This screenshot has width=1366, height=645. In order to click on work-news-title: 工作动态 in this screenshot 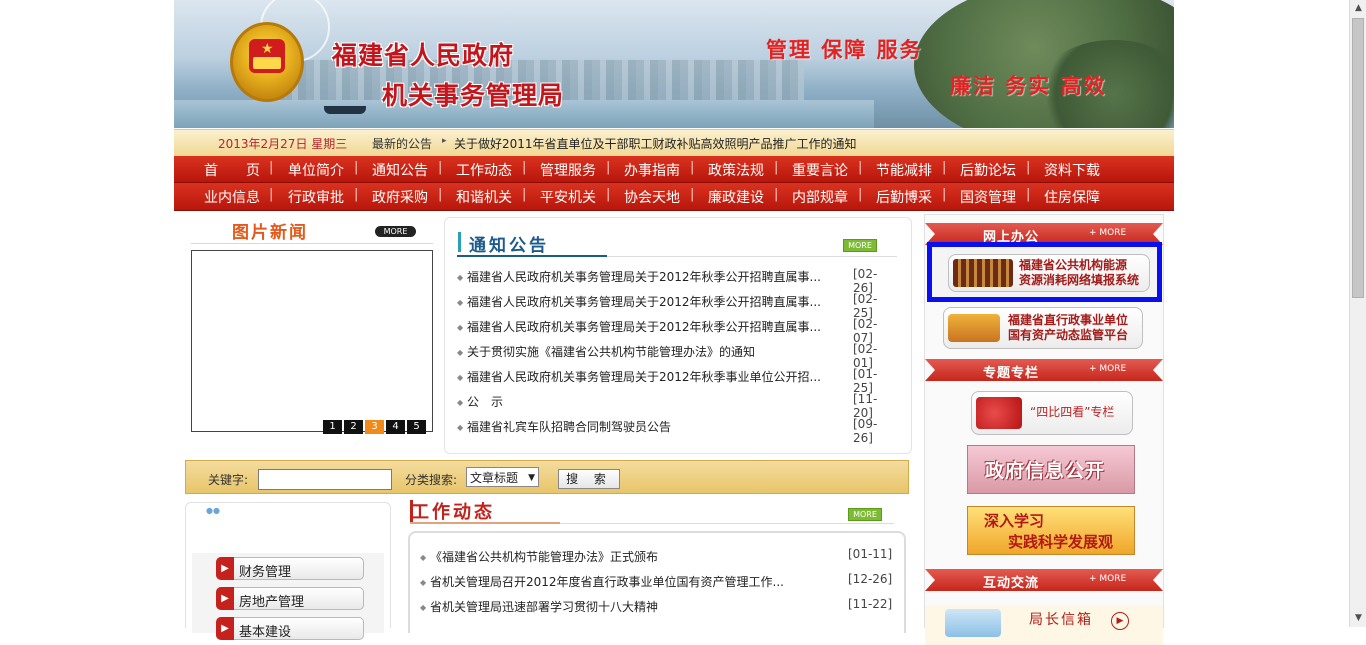, I will do `click(453, 512)`.